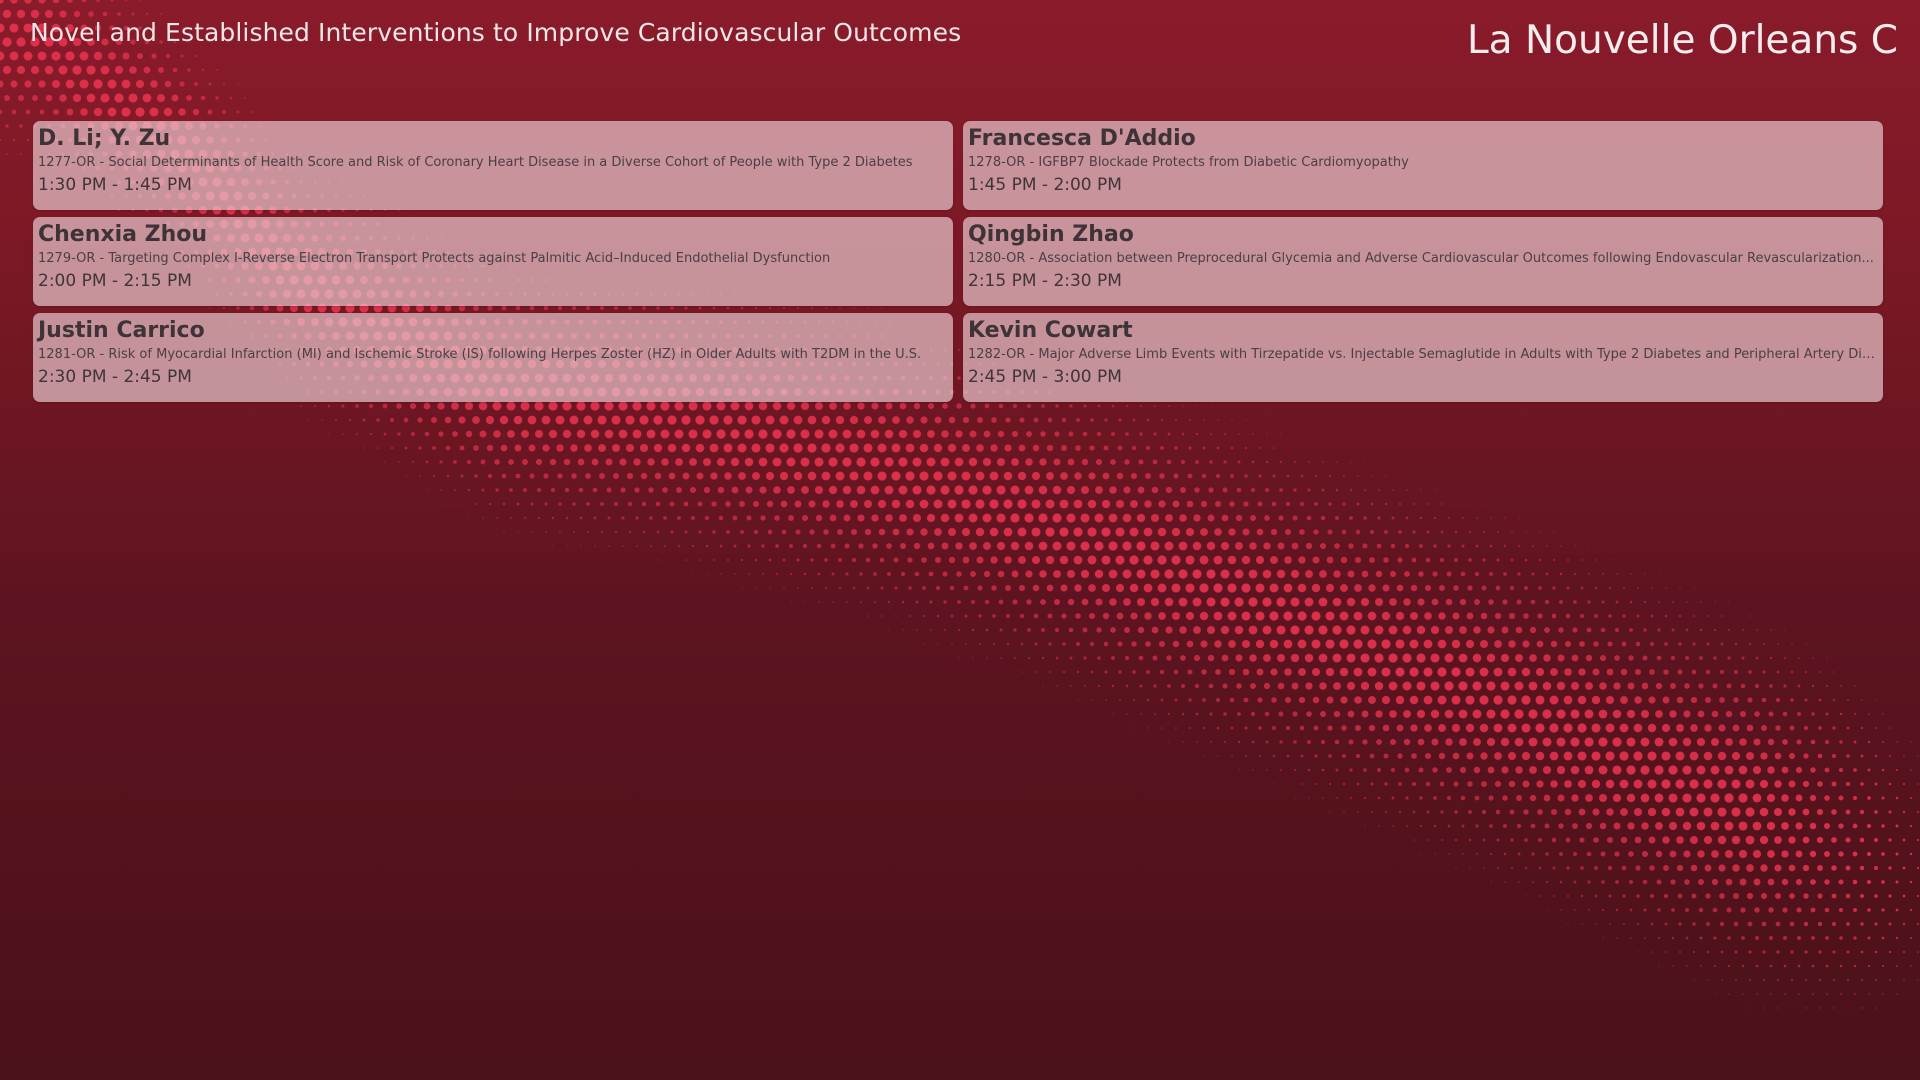  Describe the element at coordinates (115, 185) in the screenshot. I see `time-slot: 1:30 PM - 1:45 PM` at that location.